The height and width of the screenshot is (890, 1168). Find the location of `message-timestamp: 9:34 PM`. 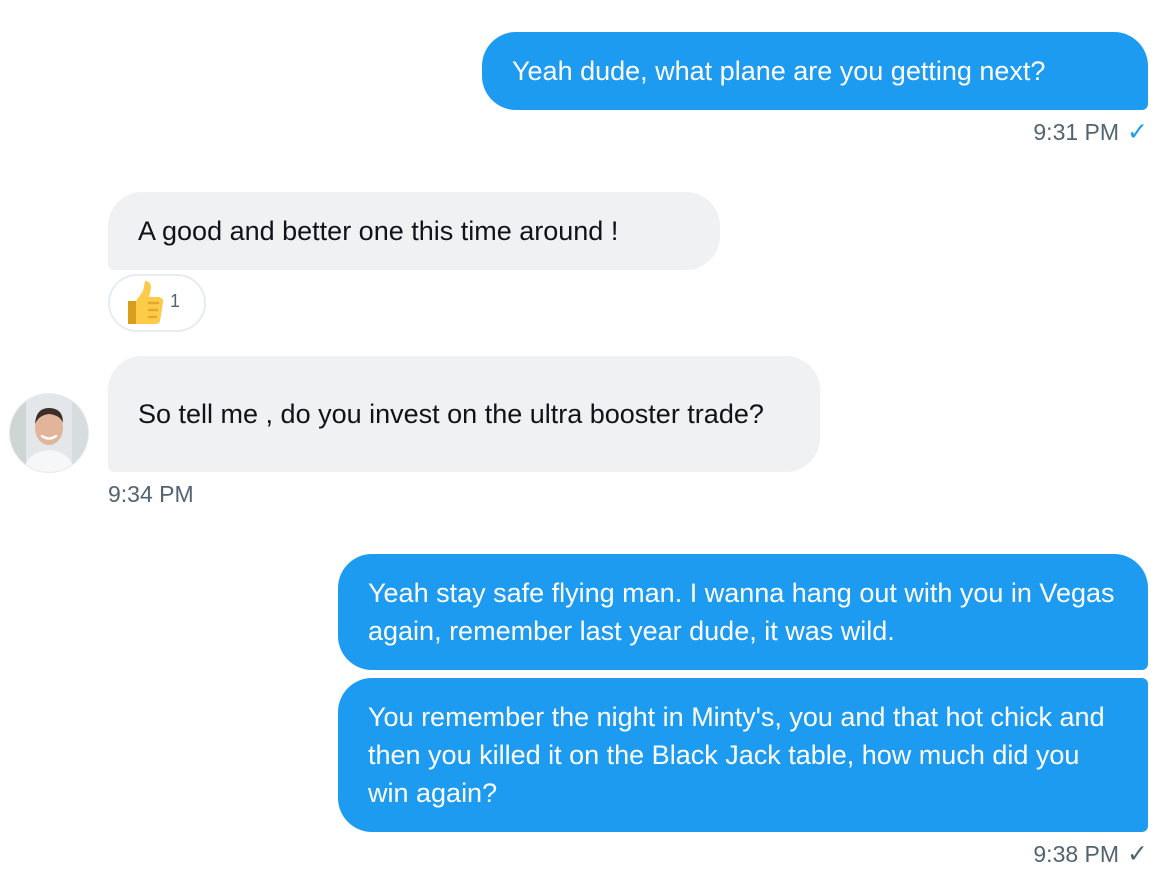

message-timestamp: 9:34 PM is located at coordinates (151, 494).